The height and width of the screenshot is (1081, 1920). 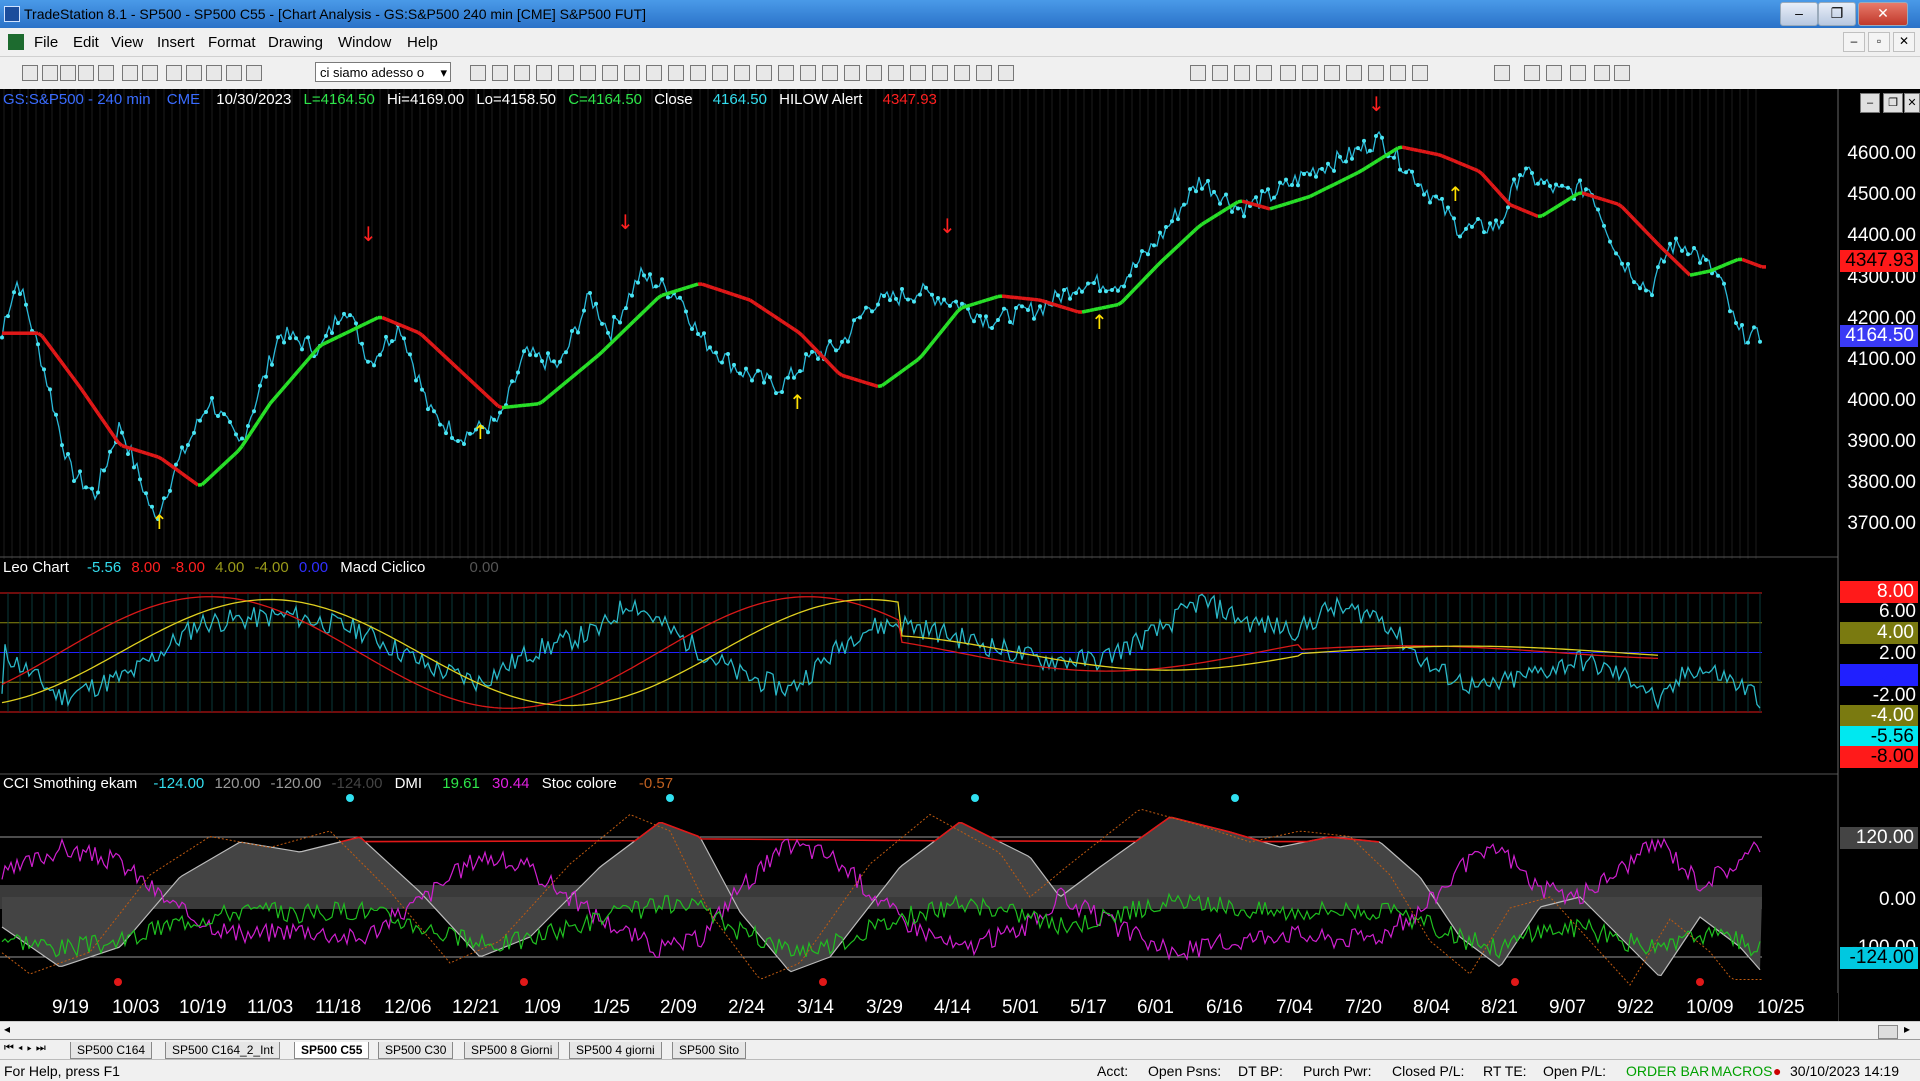 I want to click on tab-nav-arrows-icon: ⏮◂▸⏭, so click(x=27, y=1048).